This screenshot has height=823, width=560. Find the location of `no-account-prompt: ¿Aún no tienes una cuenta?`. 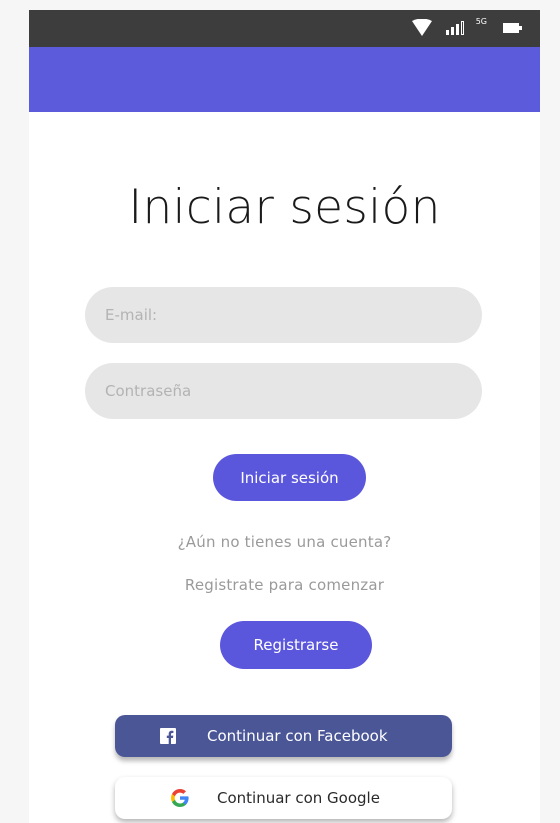

no-account-prompt: ¿Aún no tienes una cuenta? is located at coordinates (284, 542).